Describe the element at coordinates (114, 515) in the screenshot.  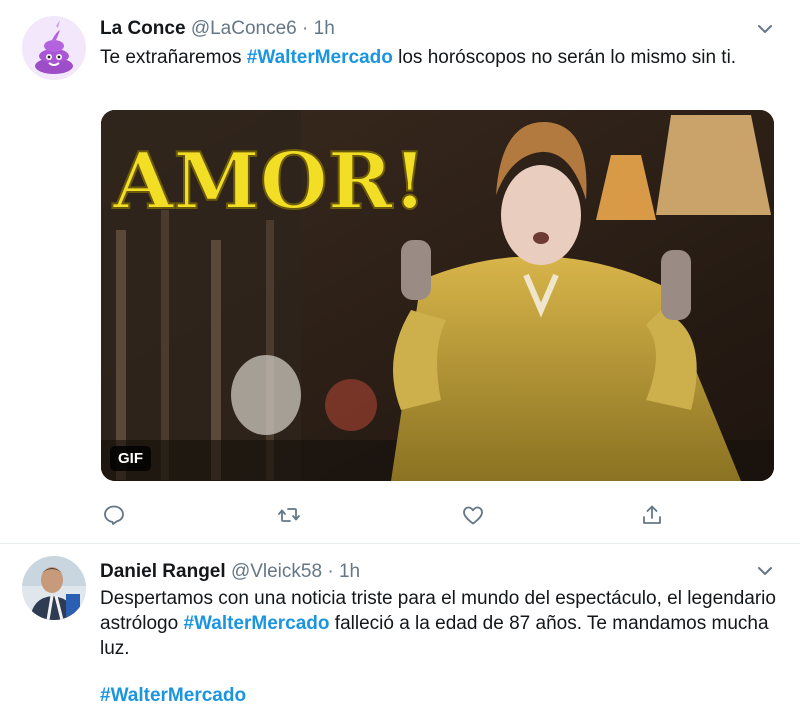
I see `reply-icon` at that location.